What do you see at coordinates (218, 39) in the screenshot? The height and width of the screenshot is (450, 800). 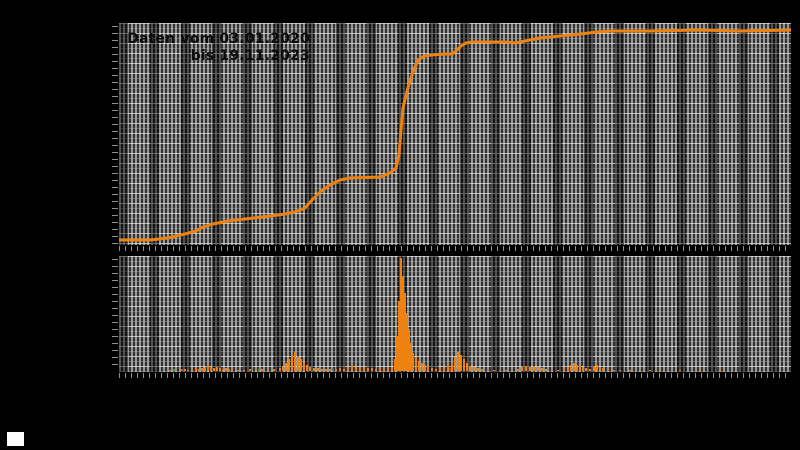 I see `date-range-line1: Daten vom 03.01.2020` at bounding box center [218, 39].